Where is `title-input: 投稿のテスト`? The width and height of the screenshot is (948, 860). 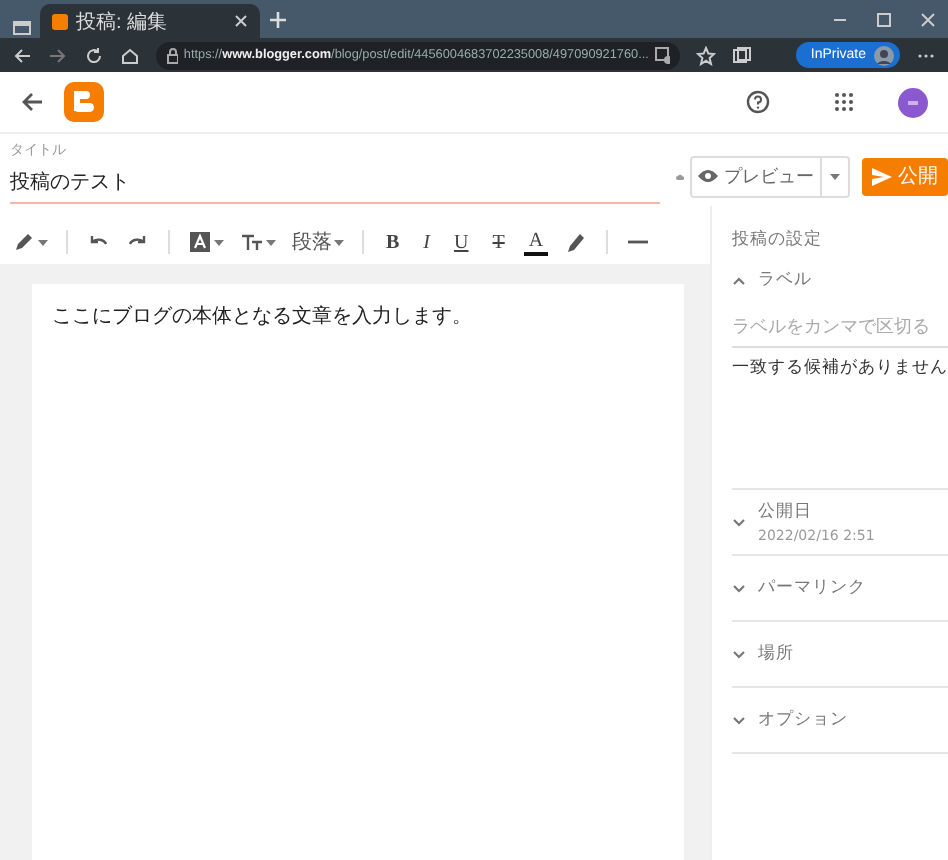
title-input: 投稿のテスト is located at coordinates (335, 182).